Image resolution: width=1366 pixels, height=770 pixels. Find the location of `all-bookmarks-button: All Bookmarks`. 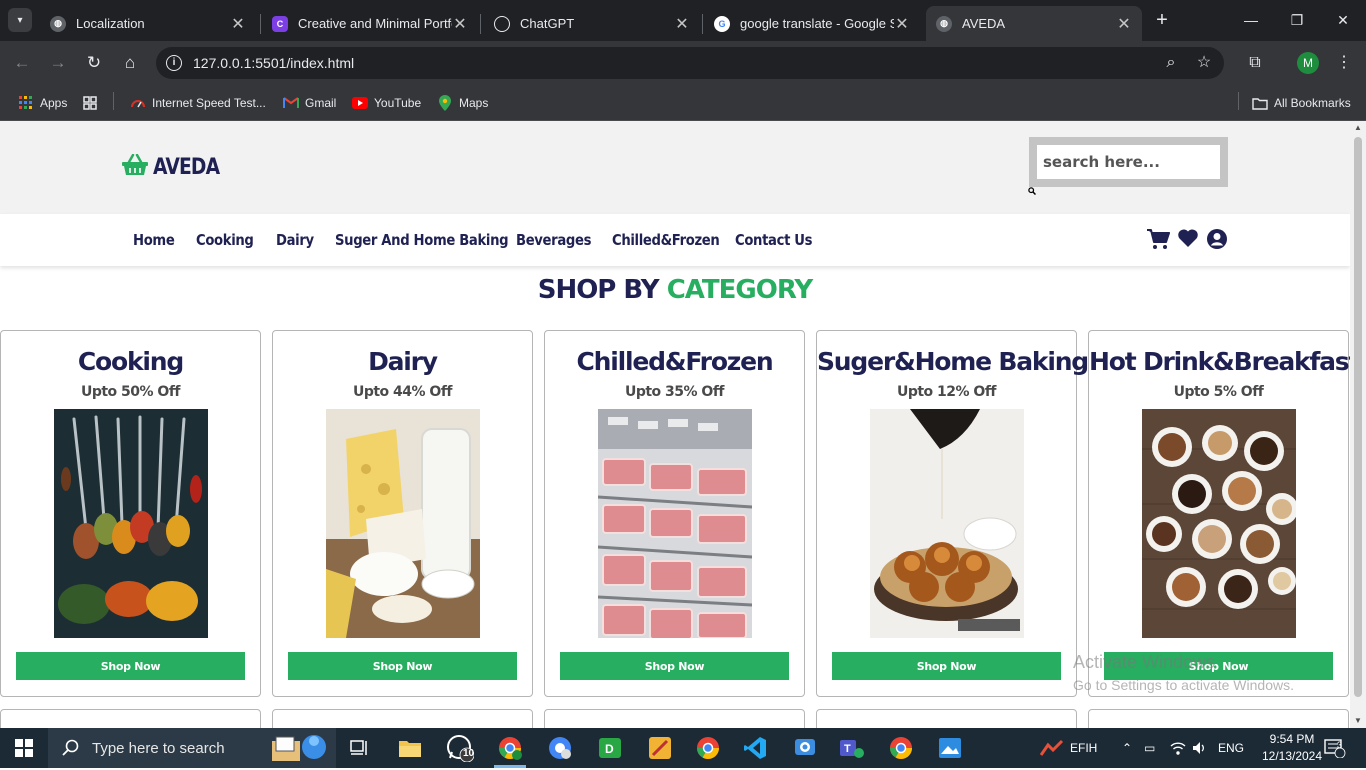

all-bookmarks-button: All Bookmarks is located at coordinates (1301, 103).